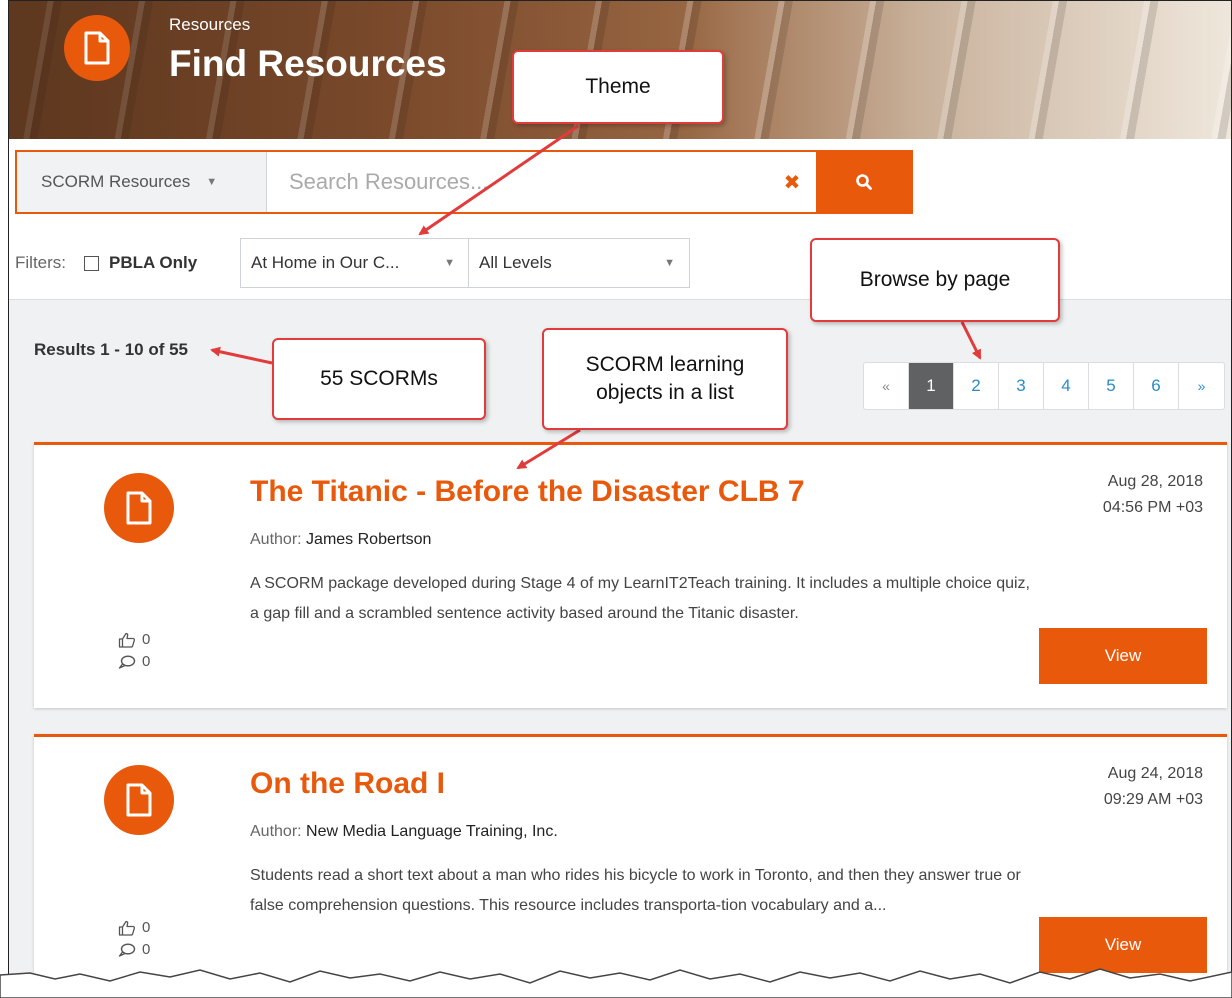 The width and height of the screenshot is (1232, 998). I want to click on comment-count-value: 0, so click(146, 661).